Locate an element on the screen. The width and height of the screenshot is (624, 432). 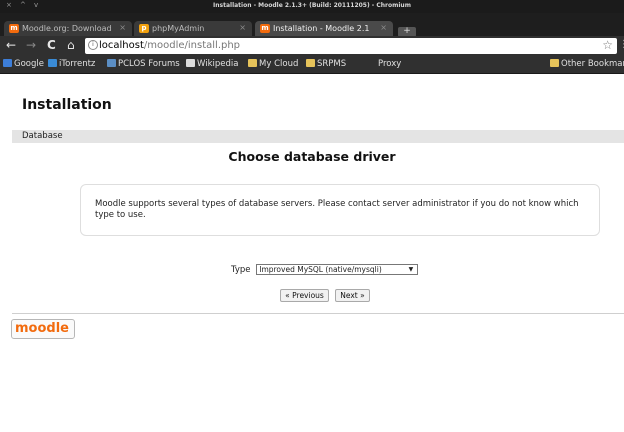
bookmark-wikipedia: Wikipedia is located at coordinates (212, 64).